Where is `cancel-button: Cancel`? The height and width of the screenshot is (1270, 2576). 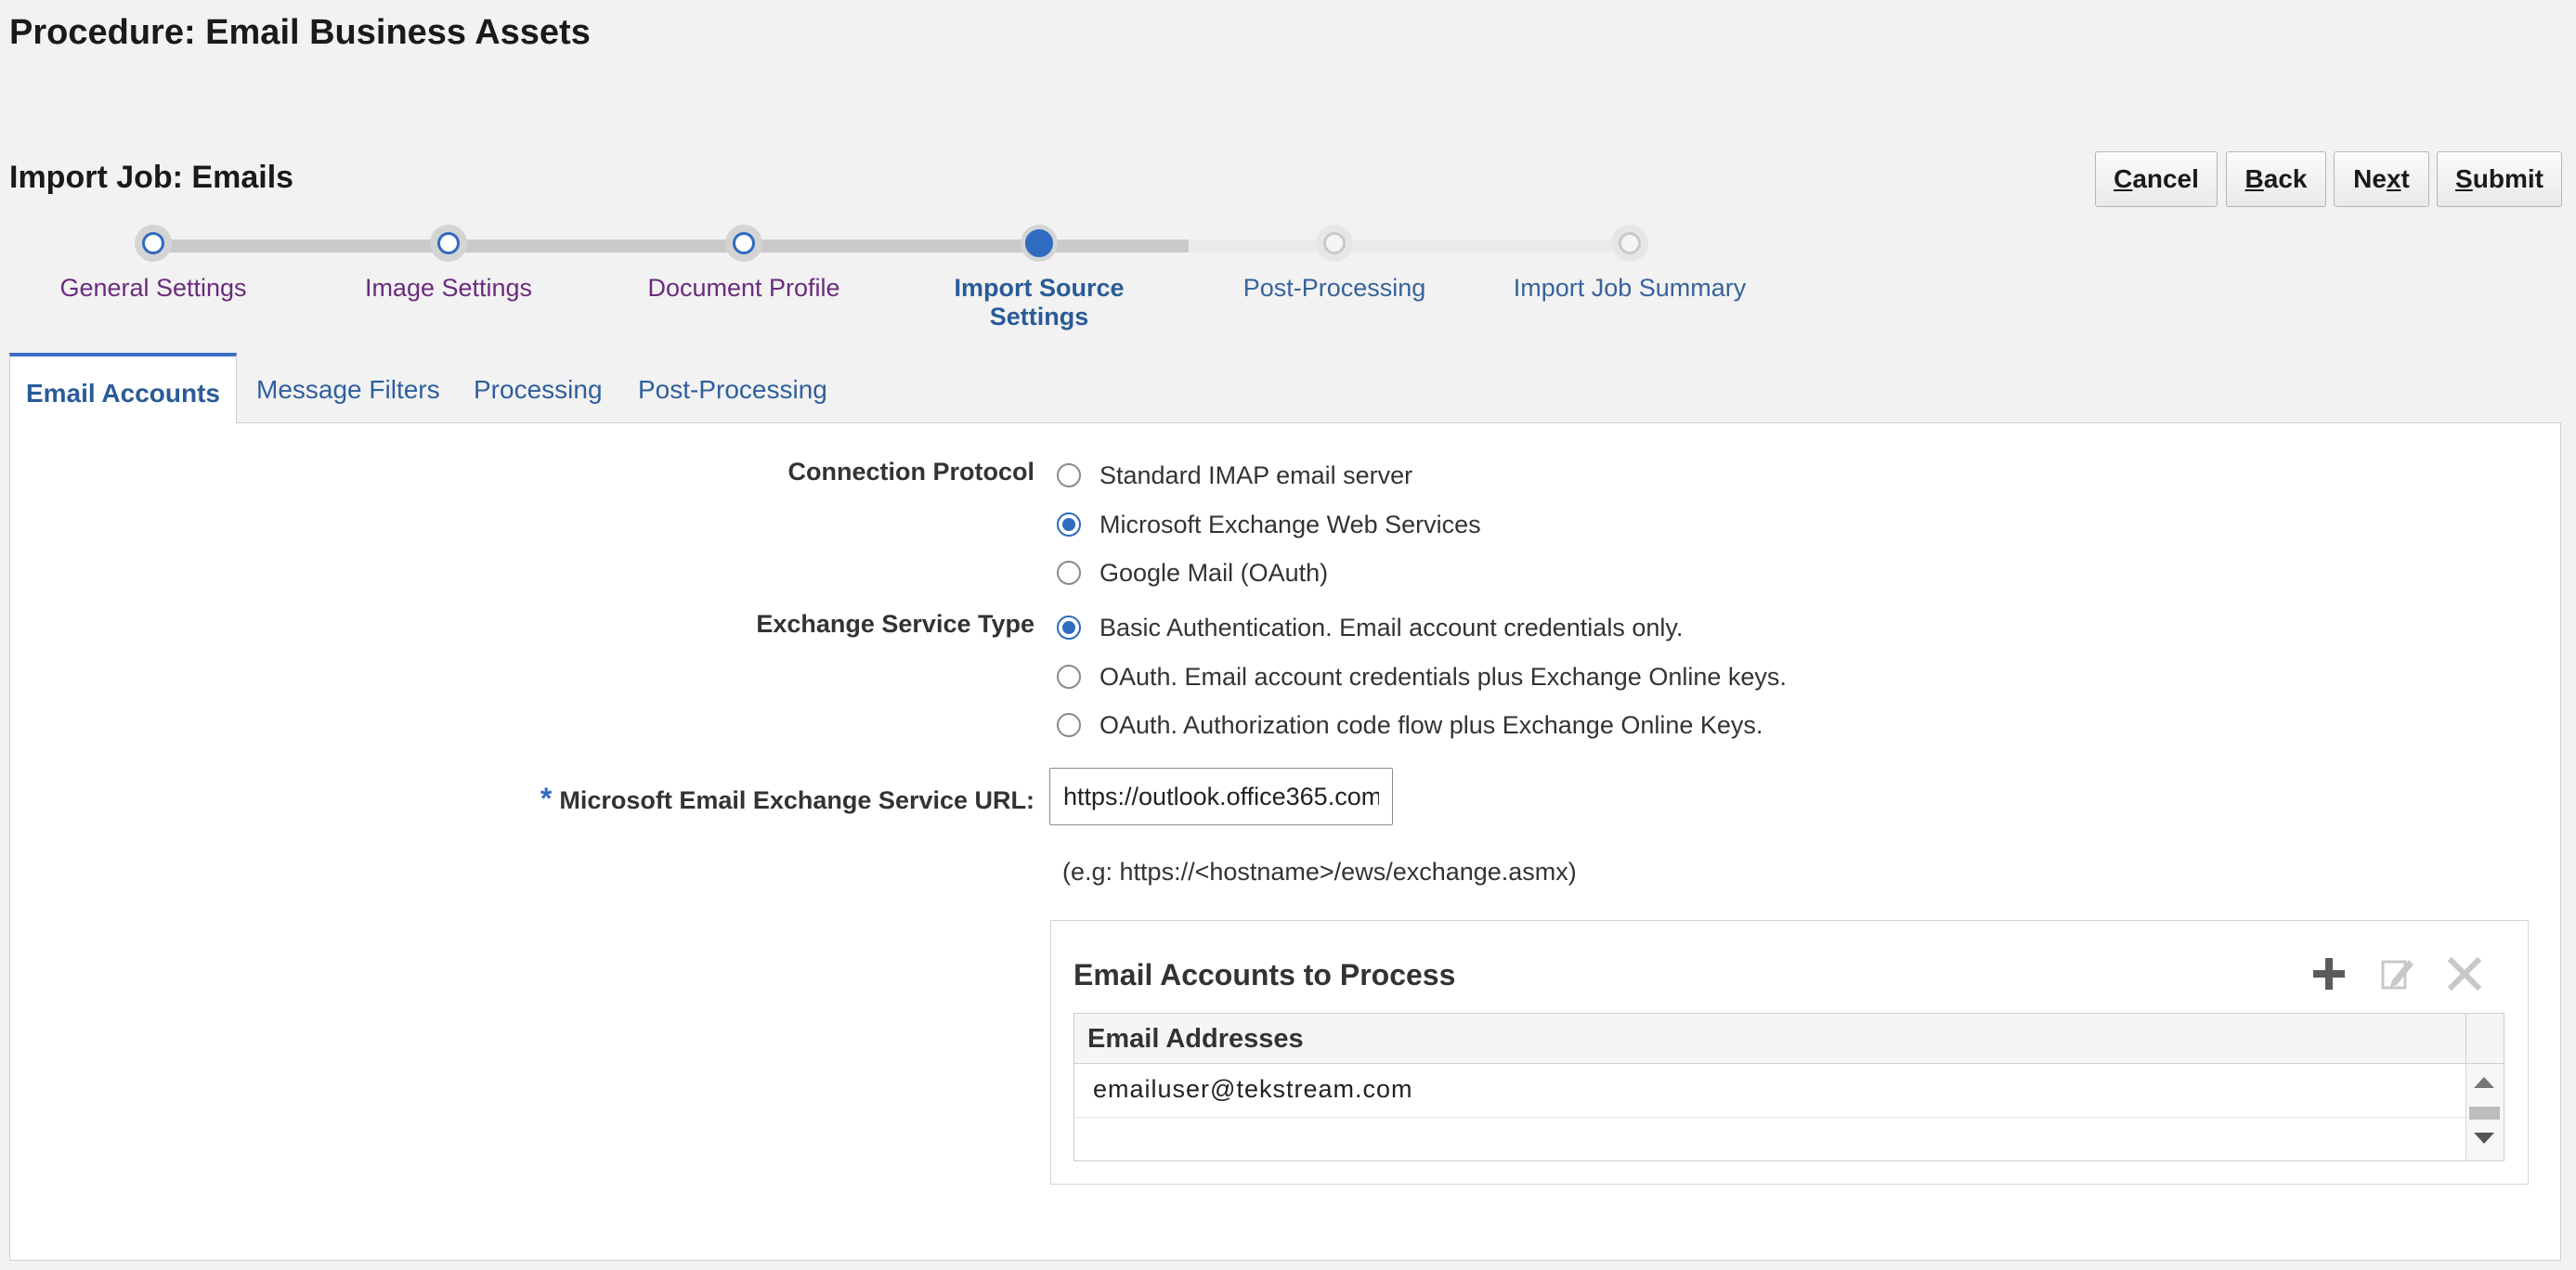
cancel-button: Cancel is located at coordinates (2156, 179).